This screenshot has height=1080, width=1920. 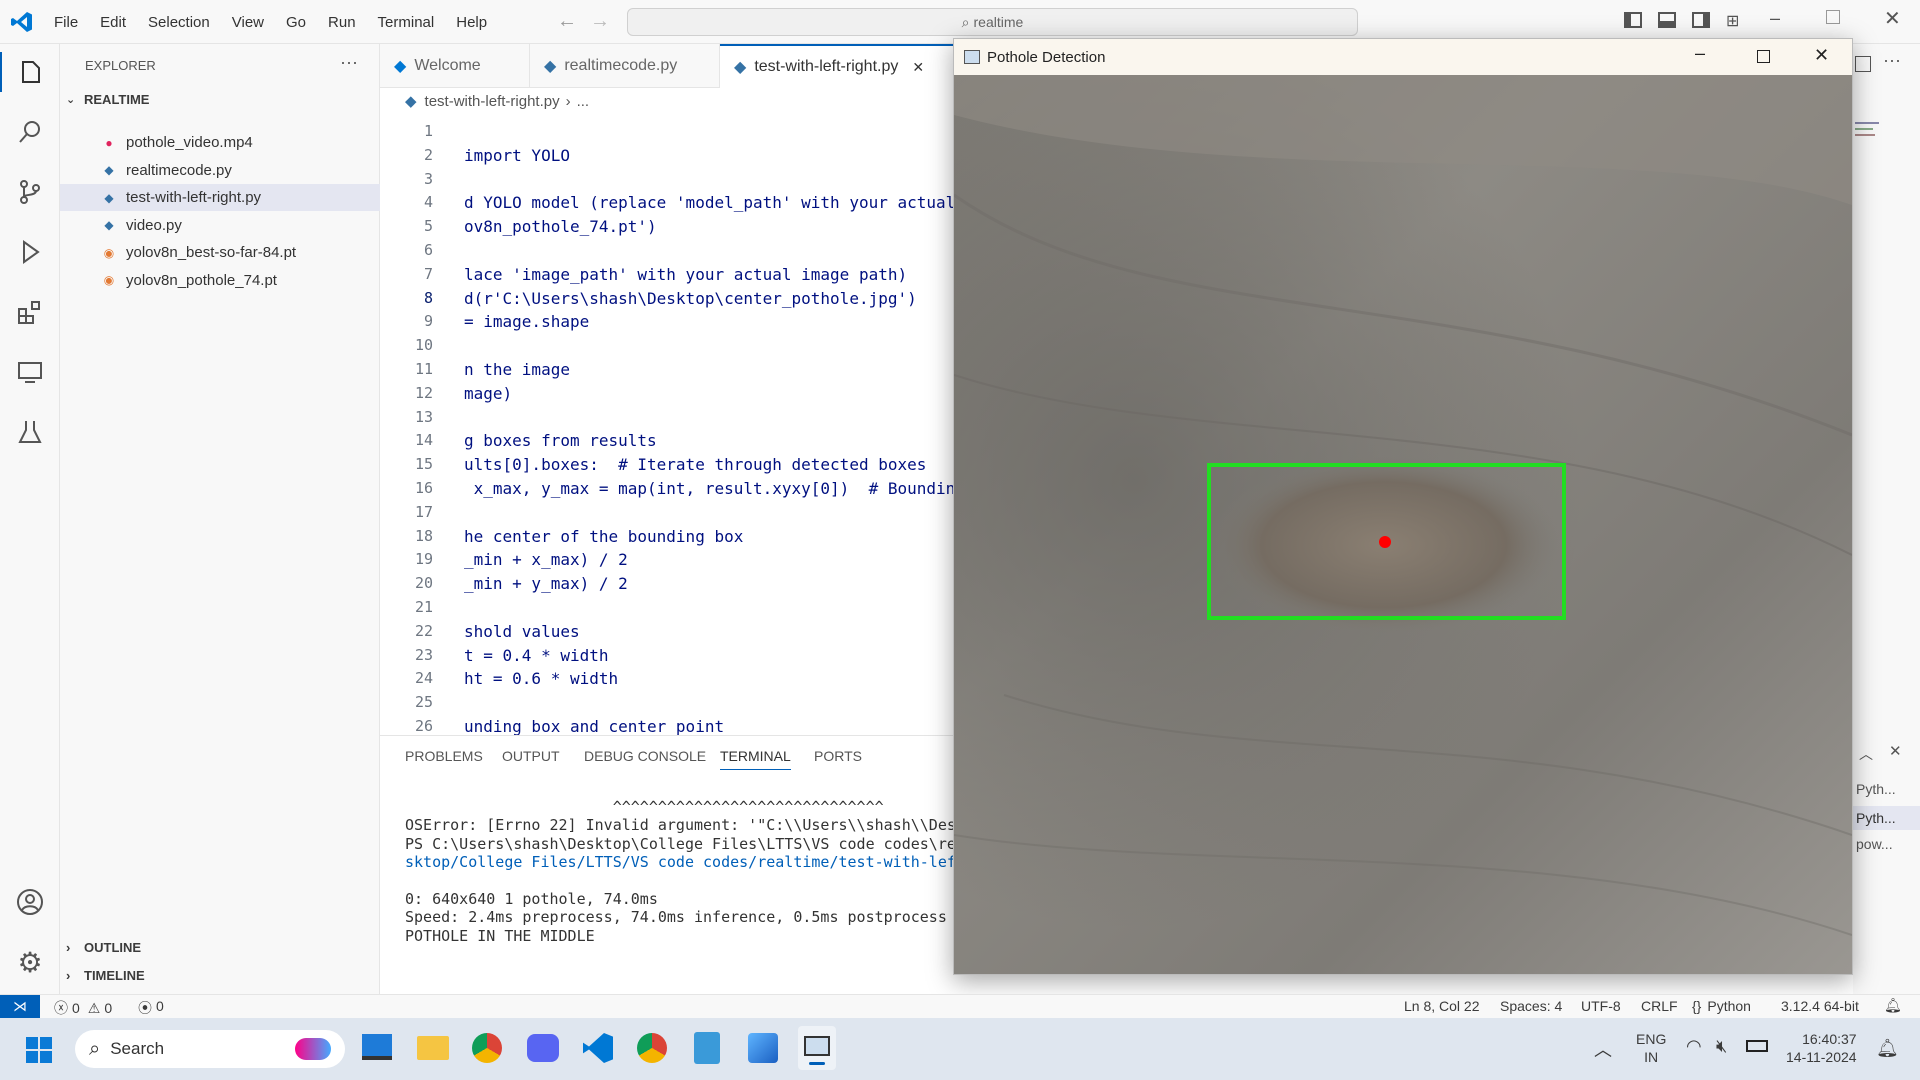 What do you see at coordinates (109, 225) in the screenshot?
I see `python-file-icon: ◆` at bounding box center [109, 225].